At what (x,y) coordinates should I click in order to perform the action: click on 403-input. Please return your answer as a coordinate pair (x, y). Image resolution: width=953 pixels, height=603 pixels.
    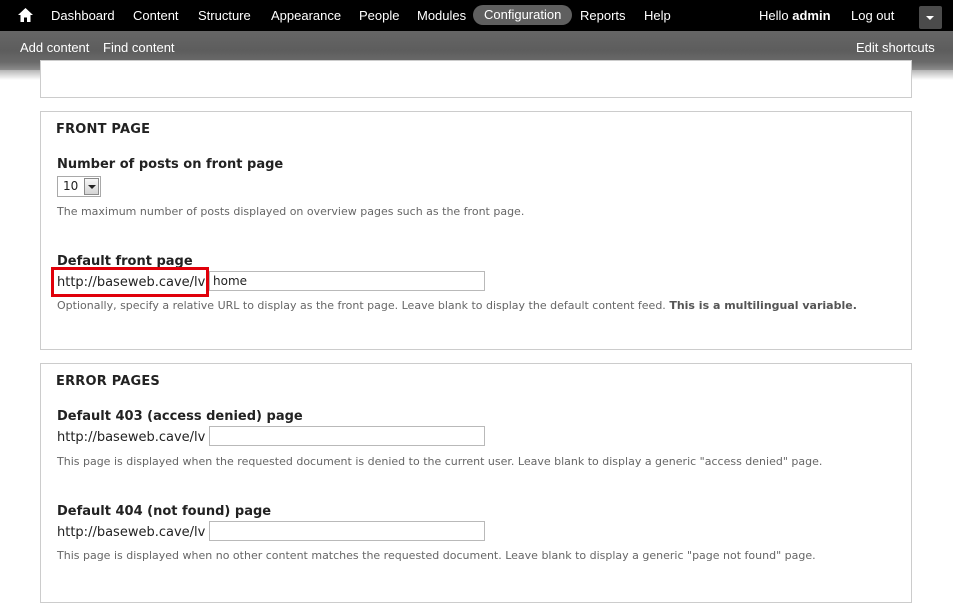
    Looking at the image, I should click on (347, 436).